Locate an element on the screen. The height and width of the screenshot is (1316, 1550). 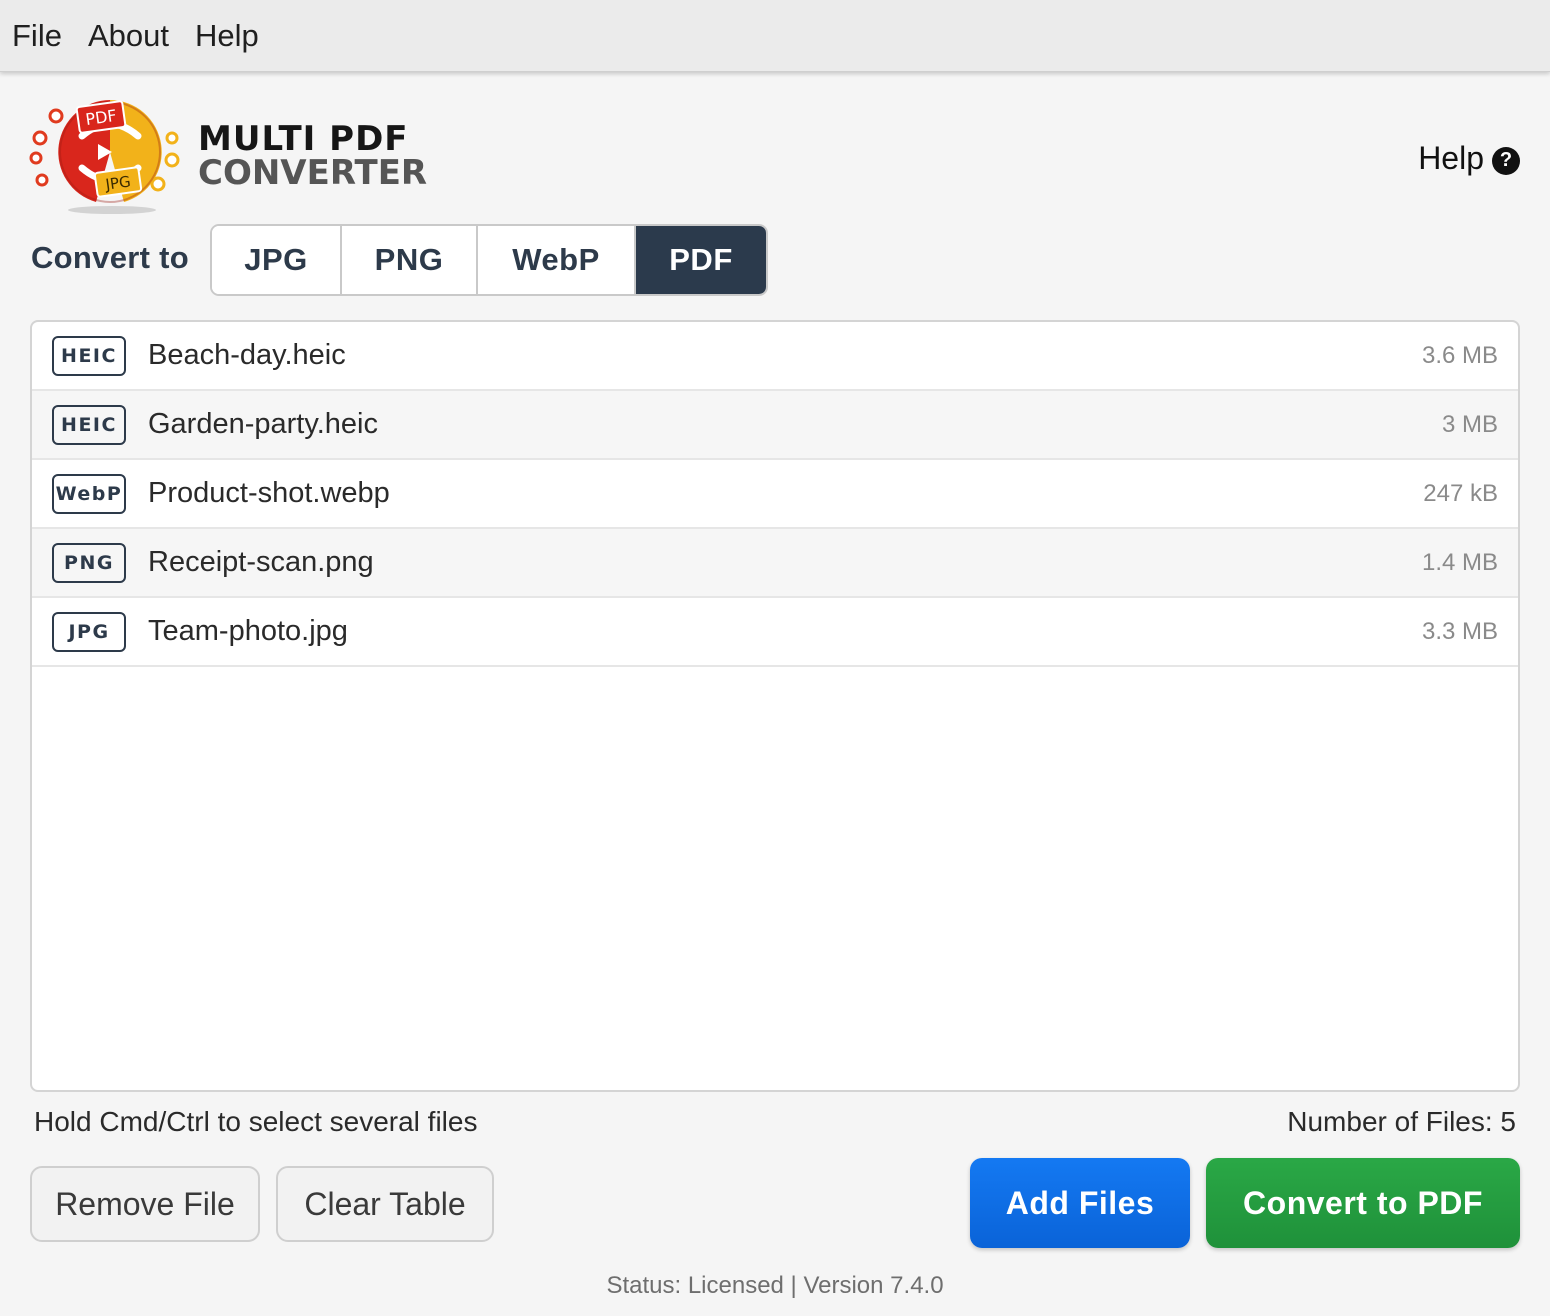
selection-hint: Hold Cmd/Ctrl to select several files is located at coordinates (256, 1121).